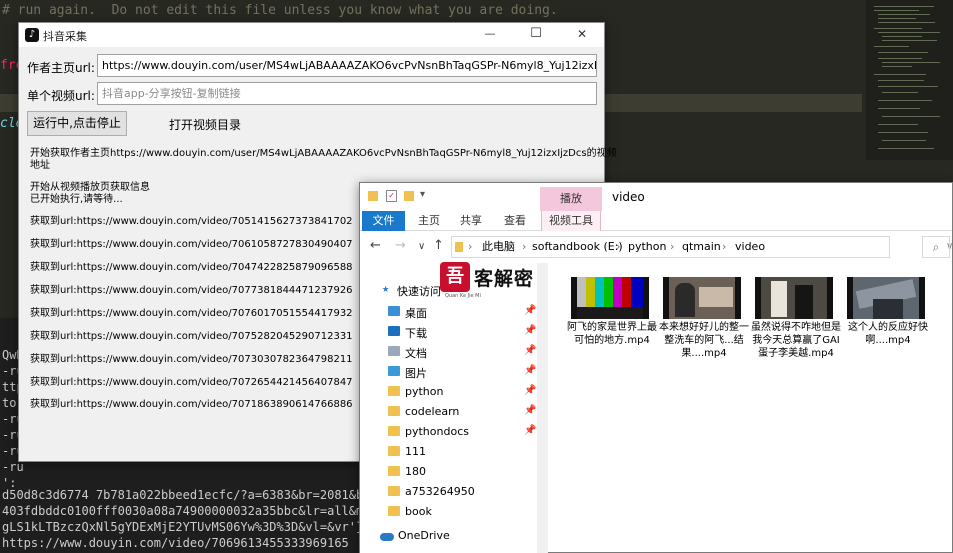 The width and height of the screenshot is (953, 553). What do you see at coordinates (463, 296) in the screenshot?
I see `watermark-subtext: Quan Ke Jie Mi` at bounding box center [463, 296].